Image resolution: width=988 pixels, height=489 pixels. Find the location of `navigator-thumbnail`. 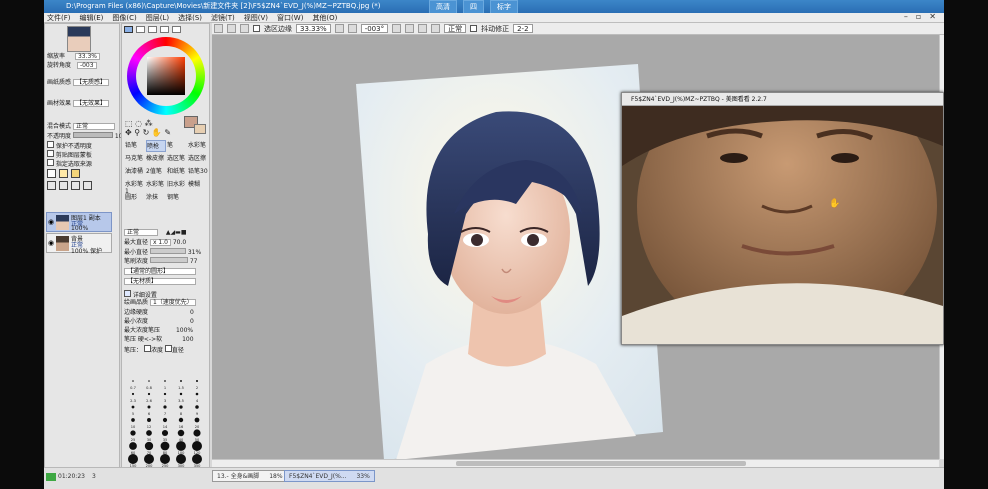

navigator-thumbnail is located at coordinates (79, 39).